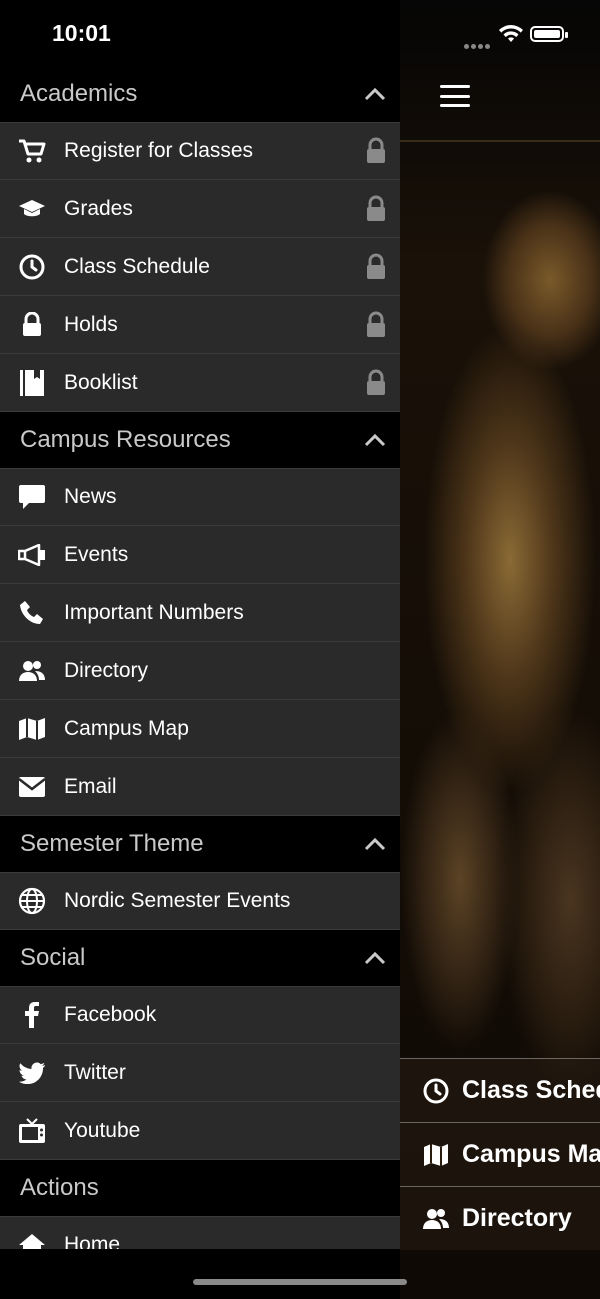  I want to click on menu-item-label: Directory, so click(106, 670).